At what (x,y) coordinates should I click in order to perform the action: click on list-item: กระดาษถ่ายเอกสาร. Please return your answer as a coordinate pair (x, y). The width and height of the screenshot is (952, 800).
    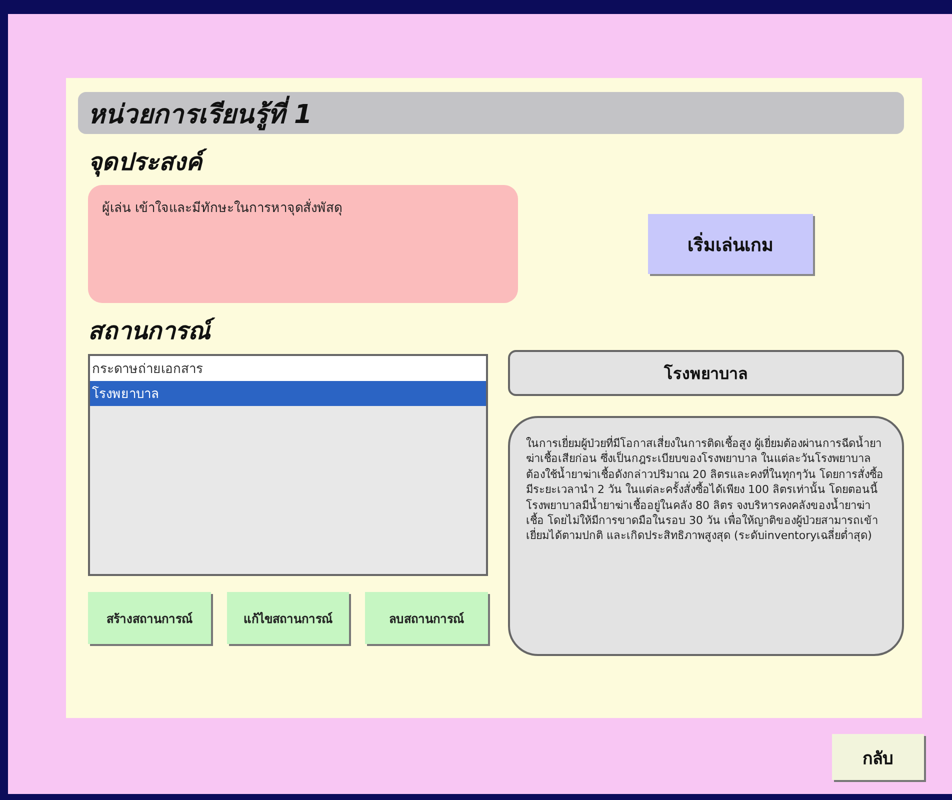
    Looking at the image, I should click on (288, 368).